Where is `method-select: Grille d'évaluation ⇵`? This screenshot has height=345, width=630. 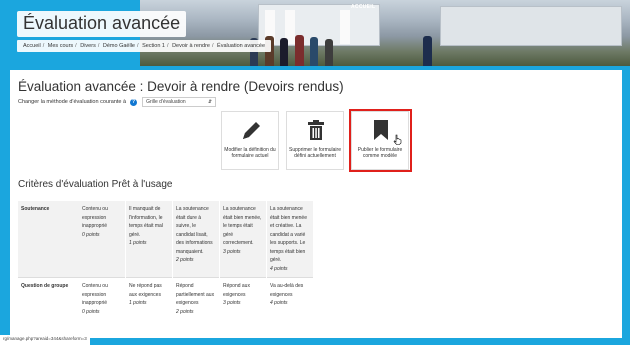
method-select: Grille d'évaluation ⇵ is located at coordinates (179, 102).